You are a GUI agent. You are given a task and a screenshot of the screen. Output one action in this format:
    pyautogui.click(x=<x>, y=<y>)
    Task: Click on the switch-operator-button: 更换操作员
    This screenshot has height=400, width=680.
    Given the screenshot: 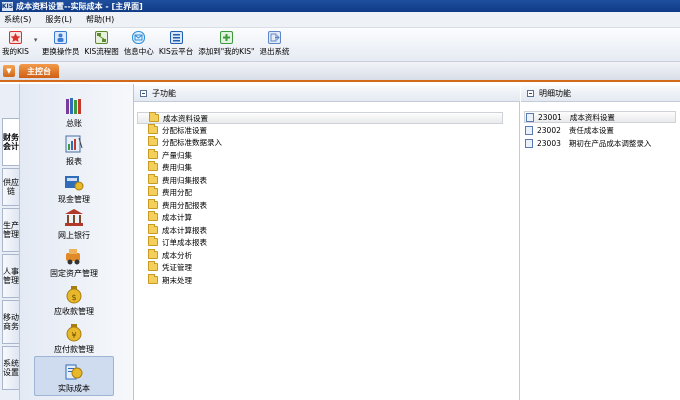 What is the action you would take?
    pyautogui.click(x=60, y=43)
    